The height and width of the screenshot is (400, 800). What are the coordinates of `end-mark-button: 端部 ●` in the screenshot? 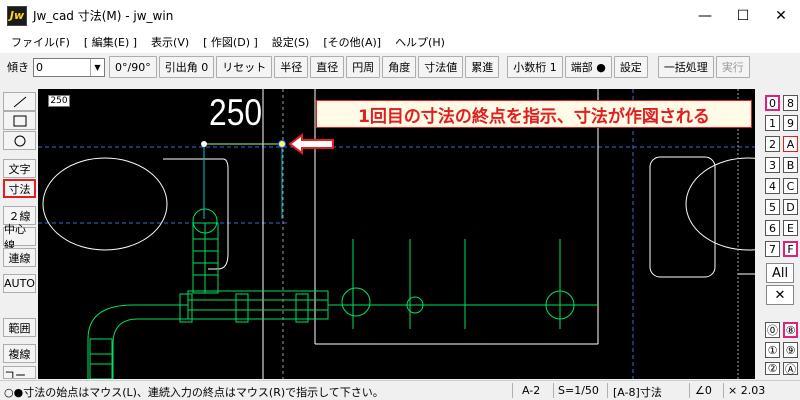 It's located at (588, 67).